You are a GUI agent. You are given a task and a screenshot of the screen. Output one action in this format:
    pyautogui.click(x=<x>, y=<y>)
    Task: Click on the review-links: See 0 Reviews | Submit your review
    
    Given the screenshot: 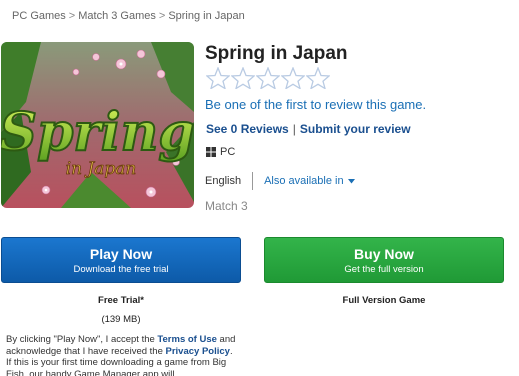 What is the action you would take?
    pyautogui.click(x=308, y=129)
    